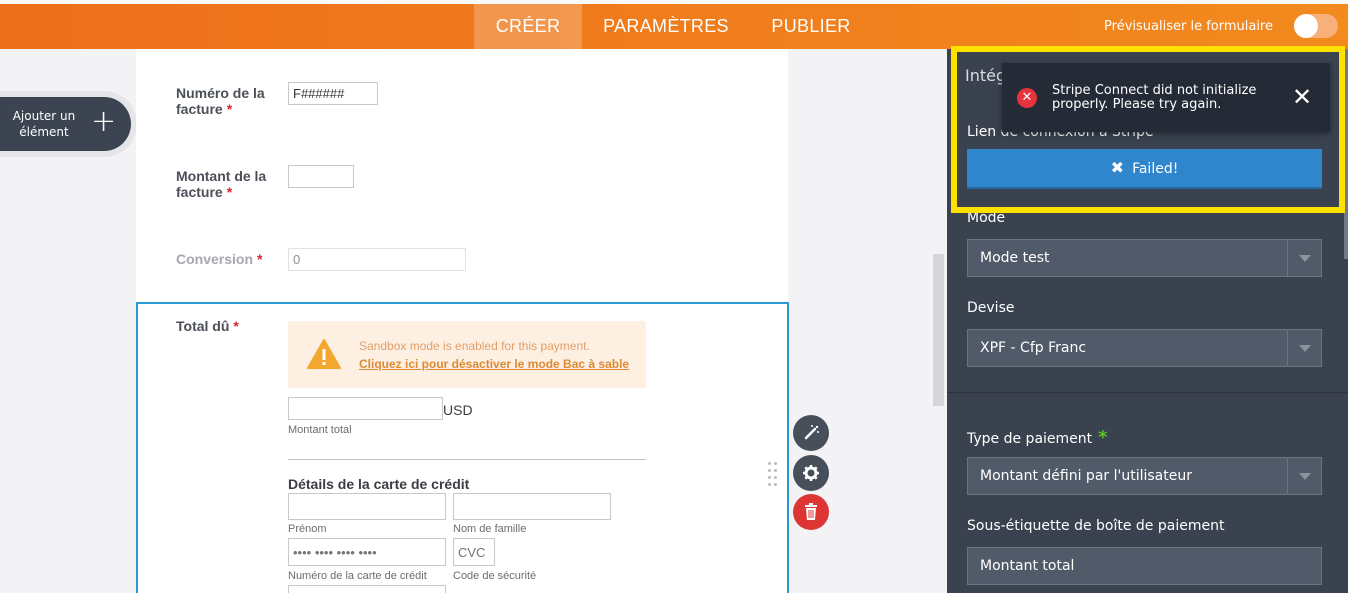 This screenshot has height=593, width=1348. I want to click on conversion-input, so click(377, 259).